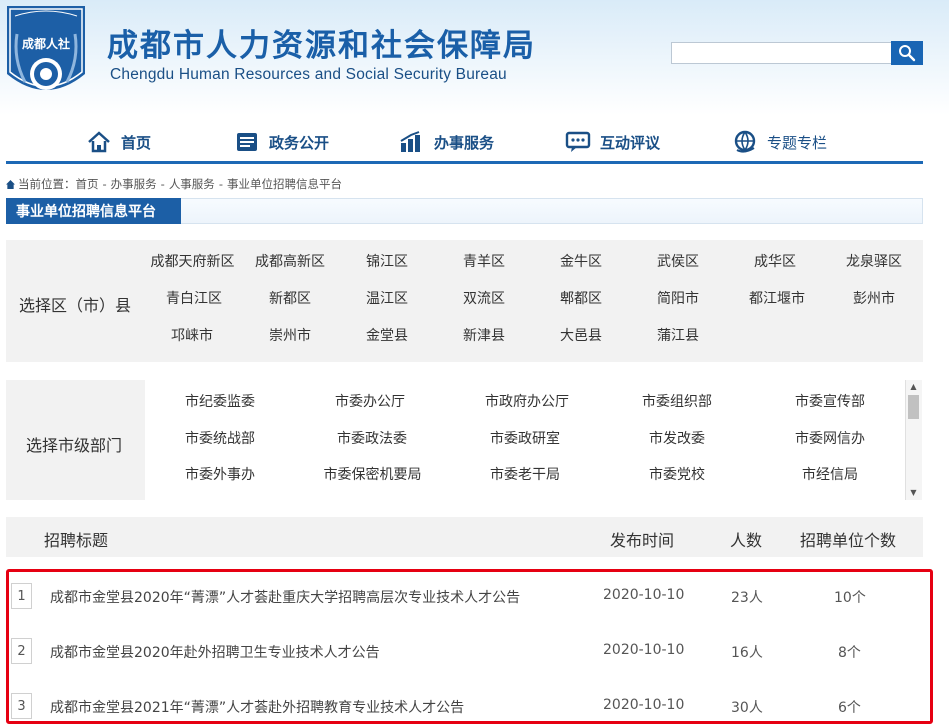 The image size is (949, 727). I want to click on row-number: 2, so click(21, 651).